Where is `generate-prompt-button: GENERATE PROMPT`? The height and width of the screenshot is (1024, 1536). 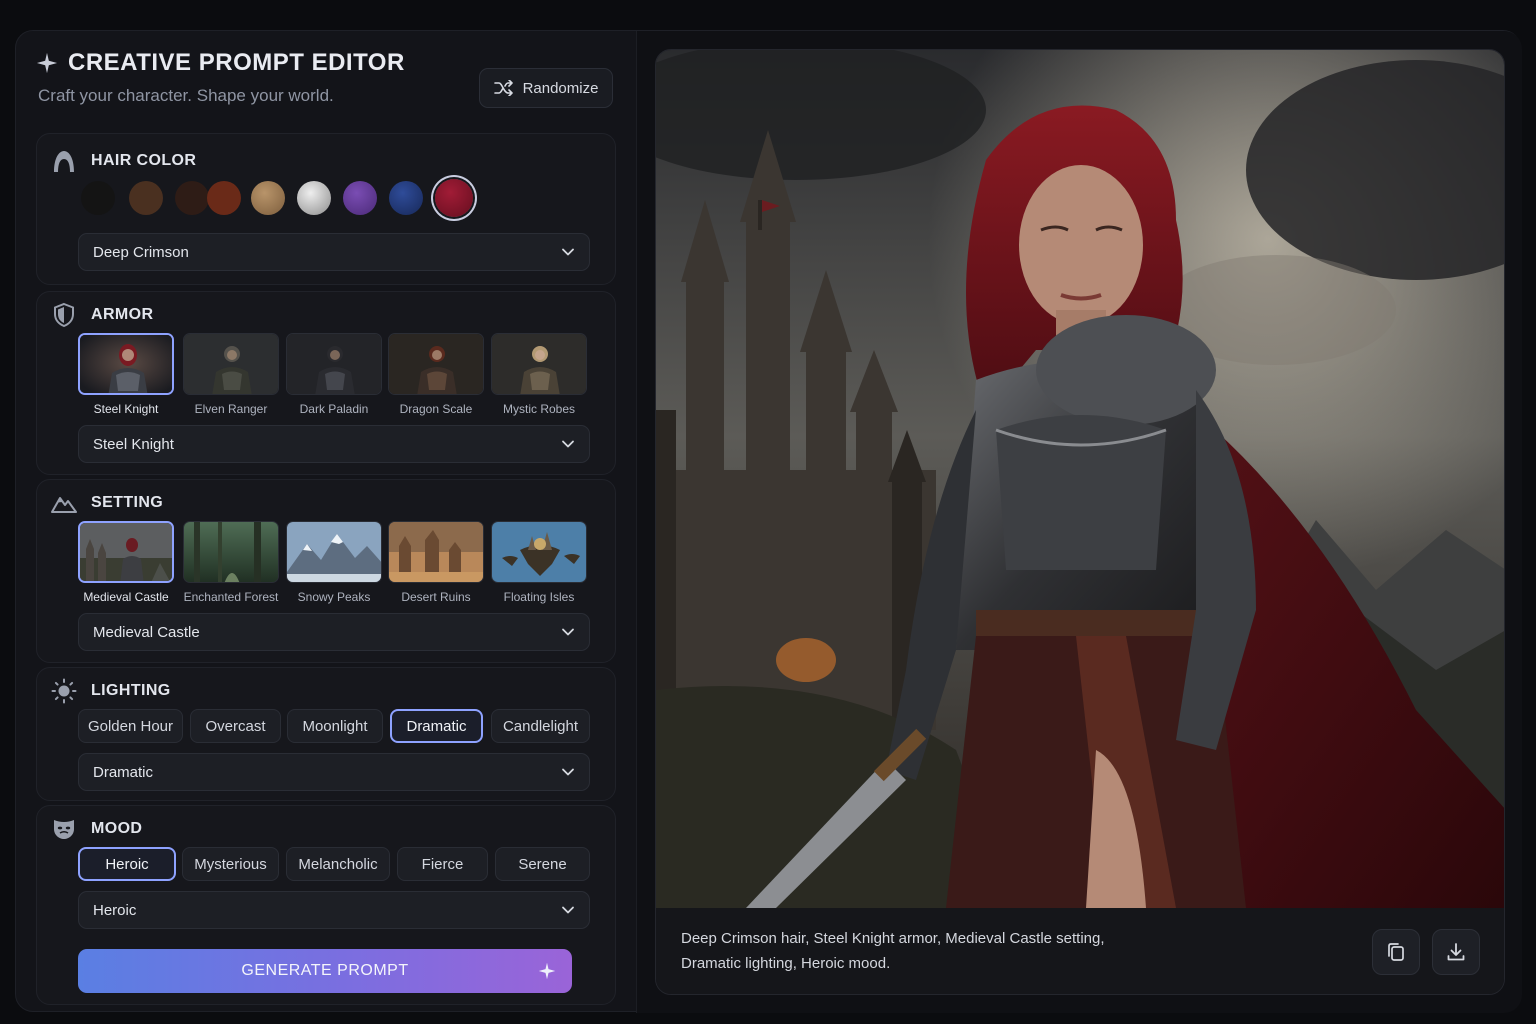 generate-prompt-button: GENERATE PROMPT is located at coordinates (325, 971).